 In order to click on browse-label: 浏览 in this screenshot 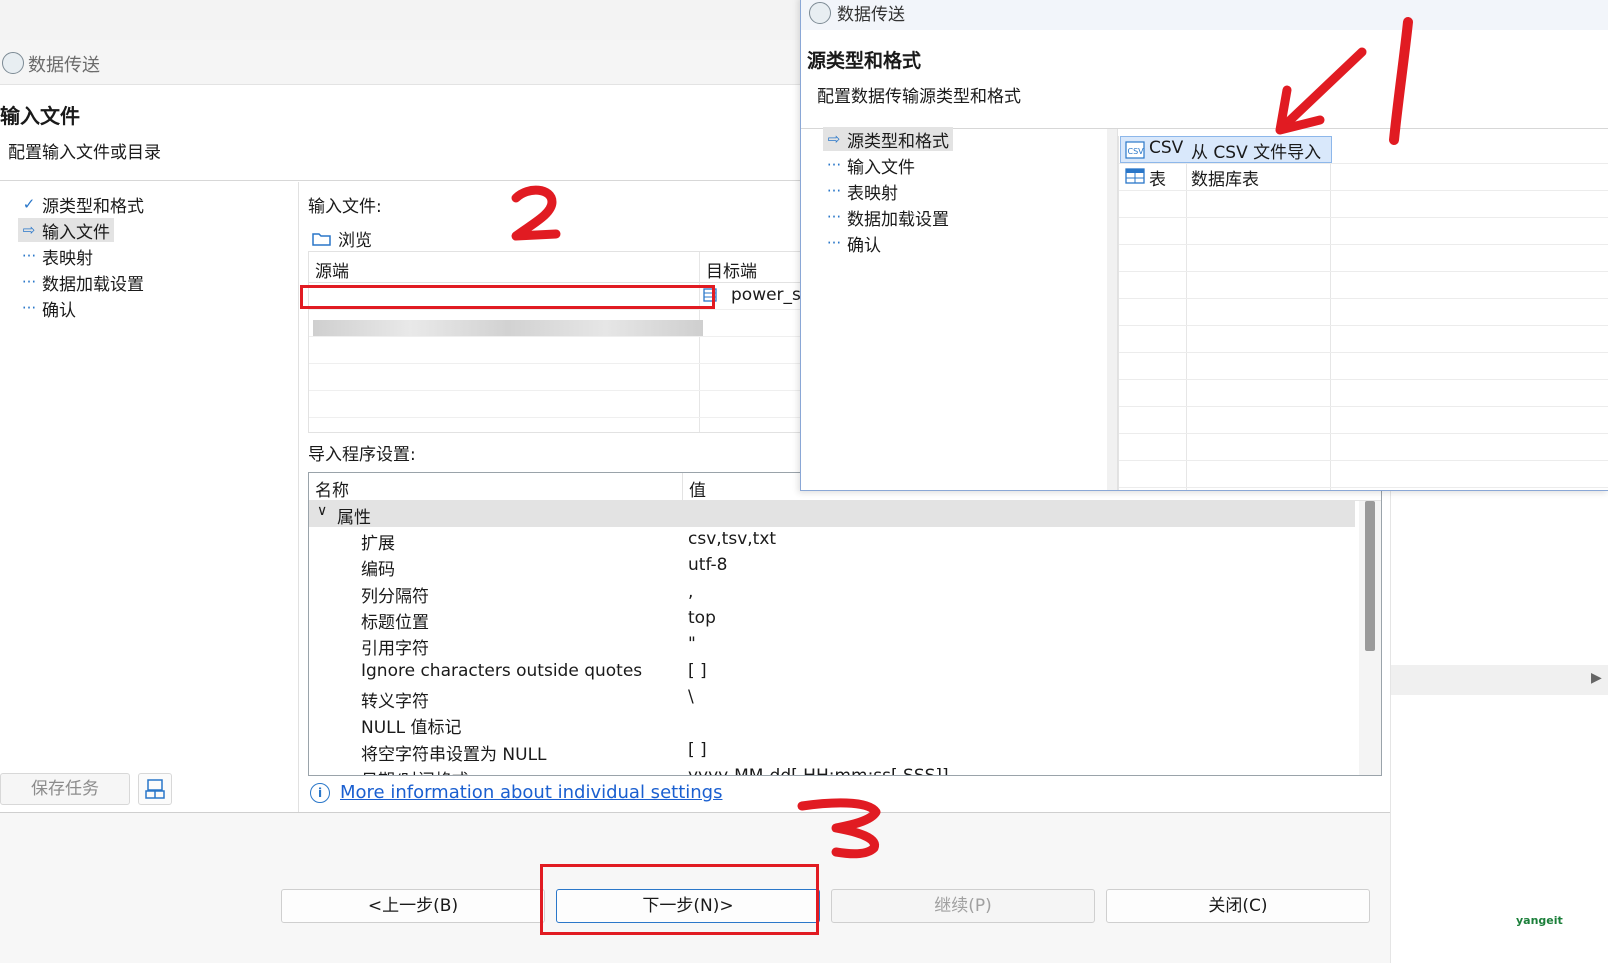, I will do `click(355, 241)`.